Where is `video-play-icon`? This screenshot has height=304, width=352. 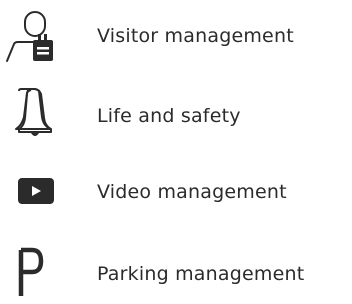
video-play-icon is located at coordinates (40, 192).